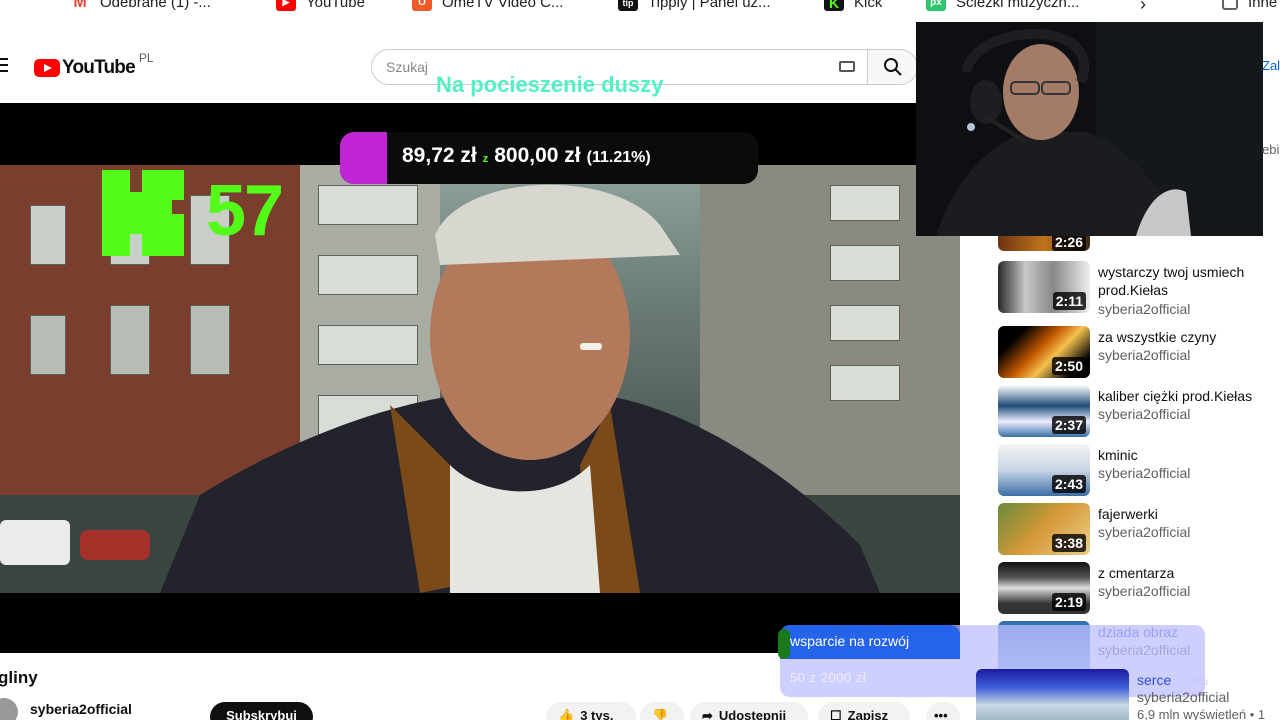 The height and width of the screenshot is (720, 1280). What do you see at coordinates (115, 545) in the screenshot?
I see `parked-car` at bounding box center [115, 545].